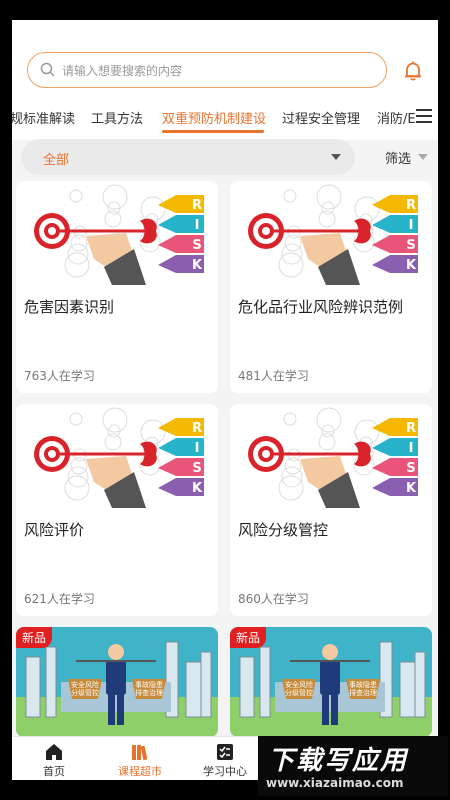 This screenshot has height=800, width=450. Describe the element at coordinates (54, 752) in the screenshot. I see `home-icon` at that location.